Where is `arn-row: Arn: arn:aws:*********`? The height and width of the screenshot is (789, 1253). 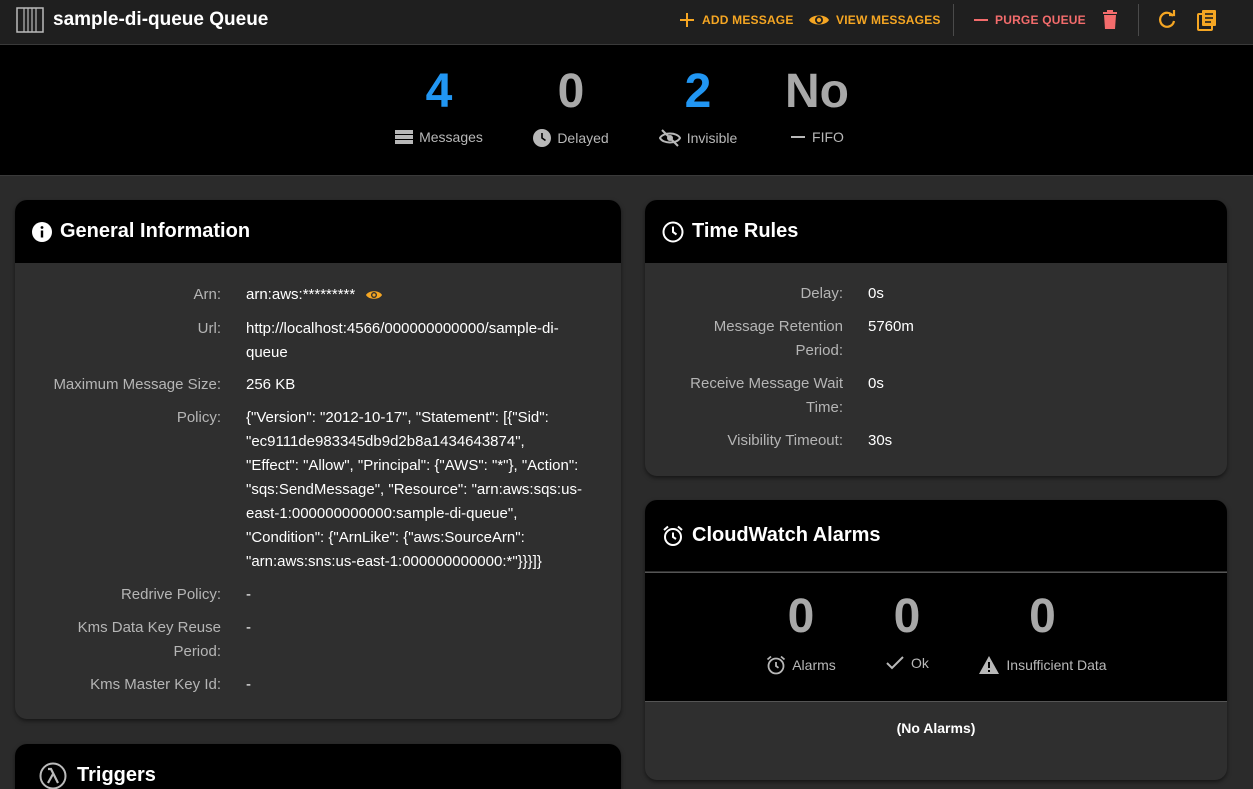 arn-row: Arn: arn:aws:********* is located at coordinates (318, 295).